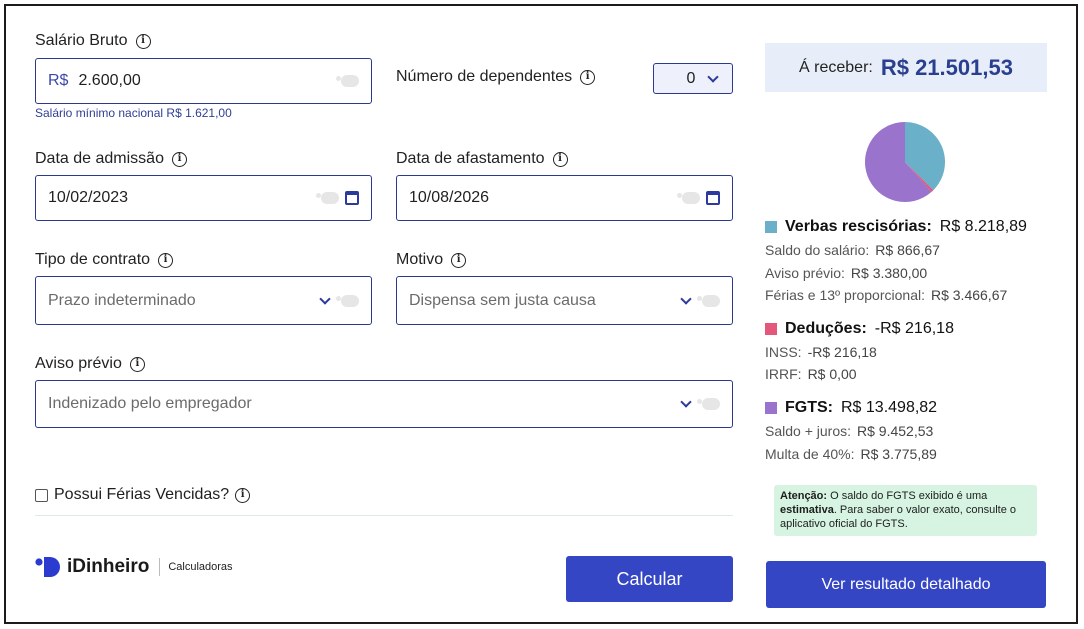 The image size is (1084, 629). I want to click on ferias-vencidas-row: Possui Férias Vencidas? i, so click(143, 495).